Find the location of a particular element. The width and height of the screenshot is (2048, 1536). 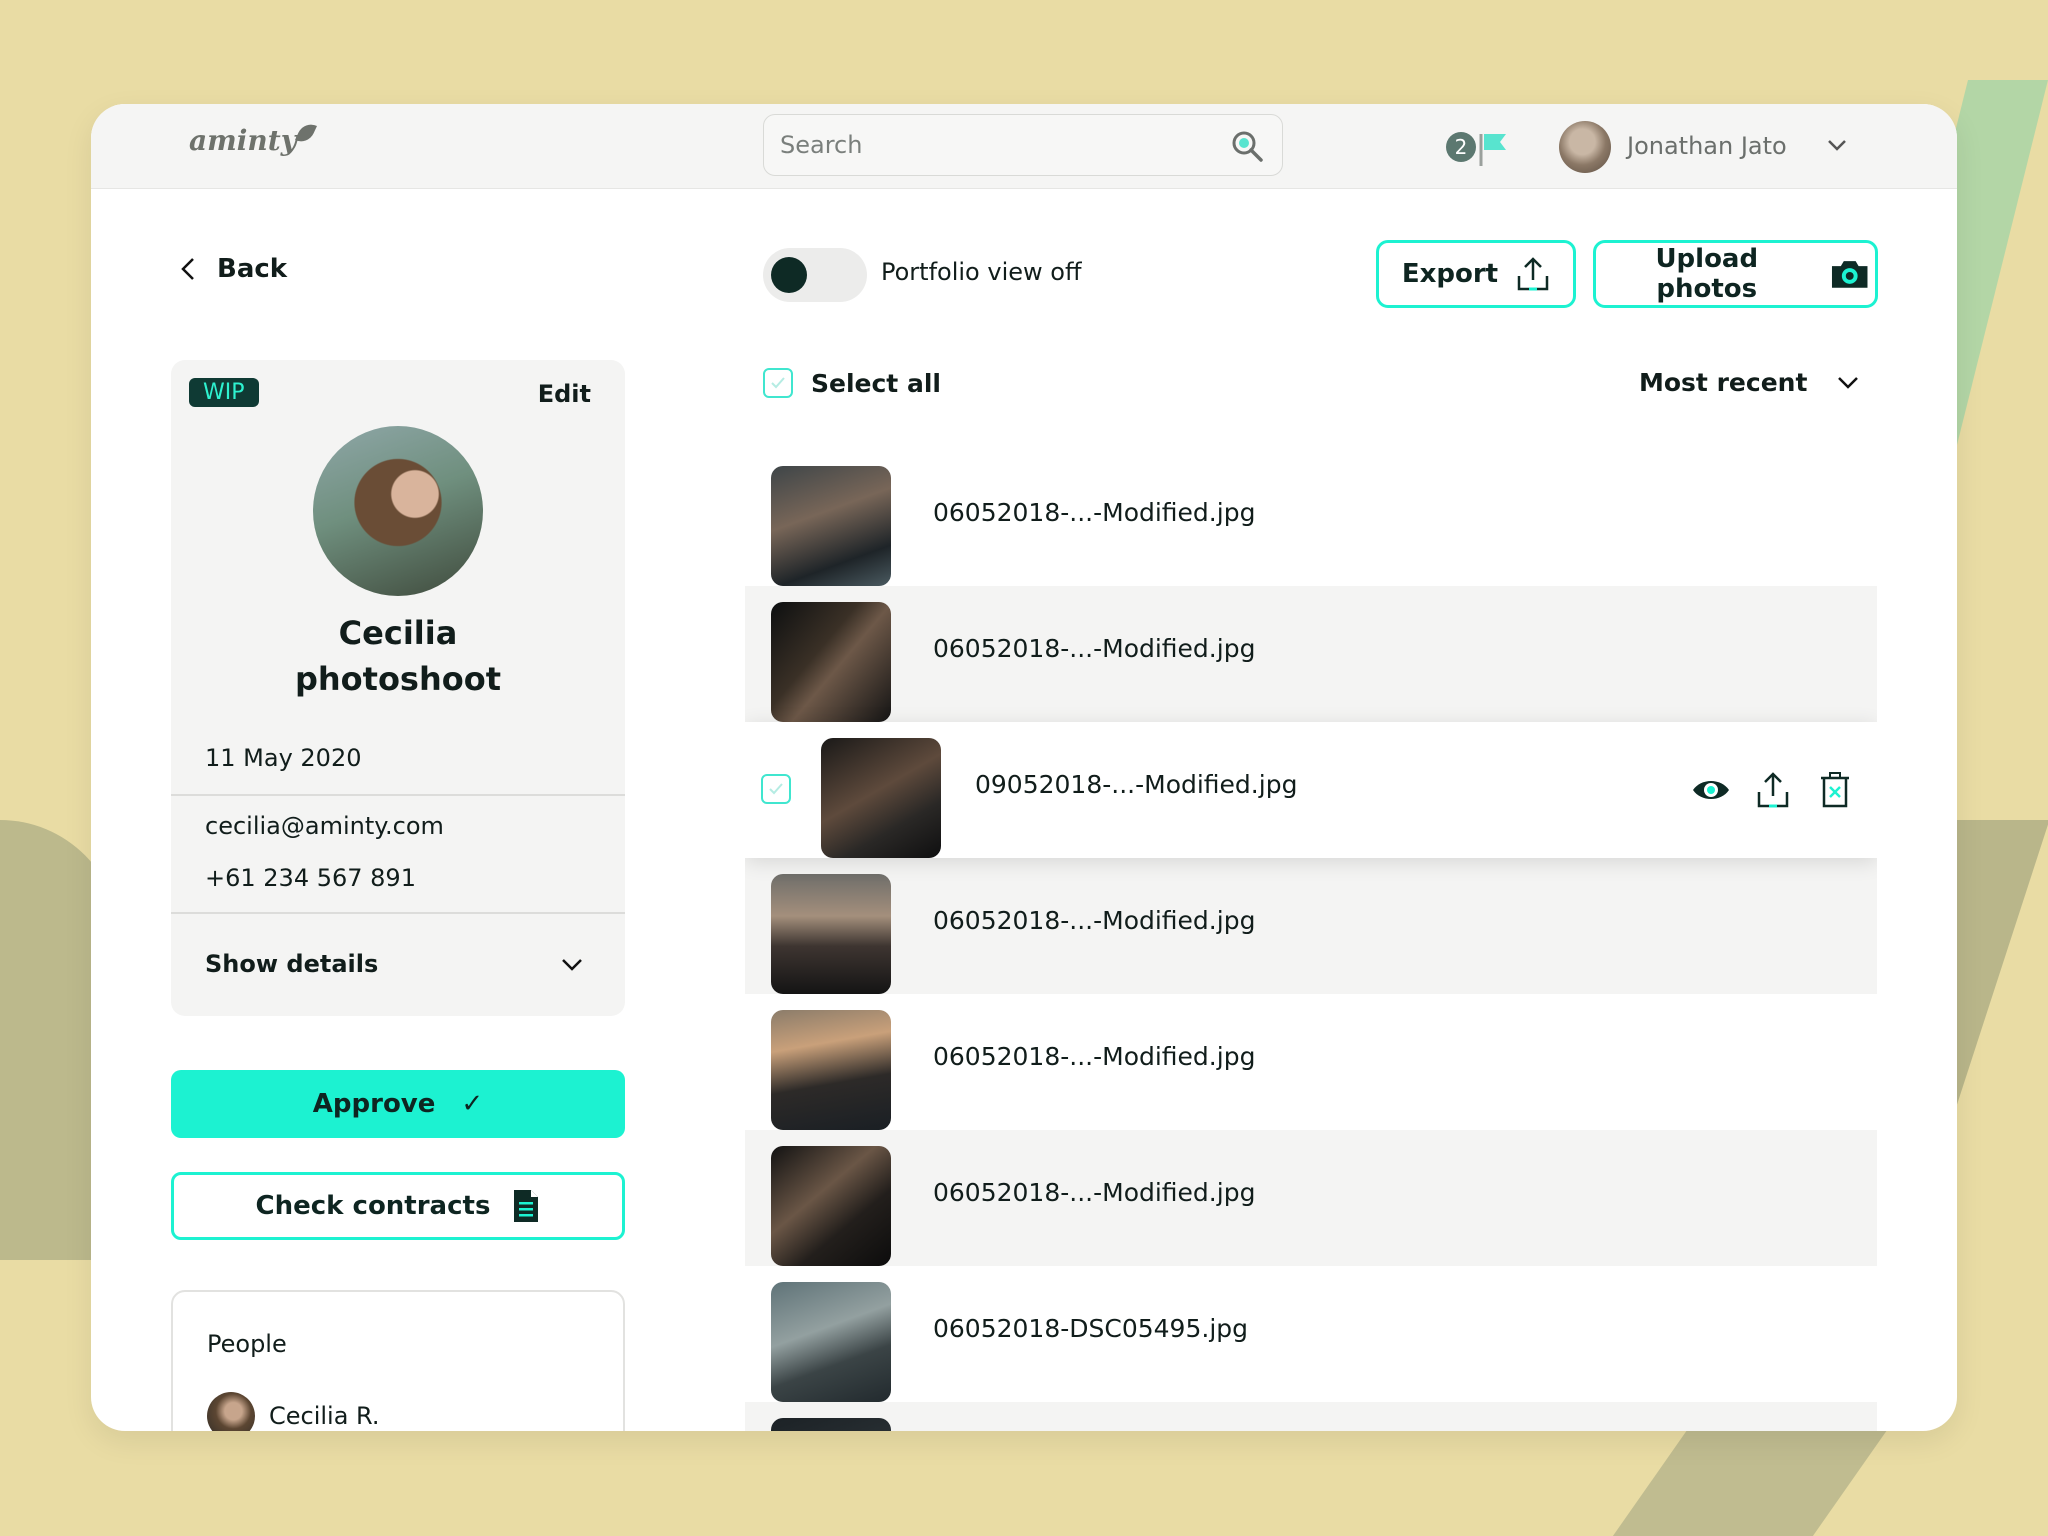

person-name: Cecilia R. is located at coordinates (324, 1416).